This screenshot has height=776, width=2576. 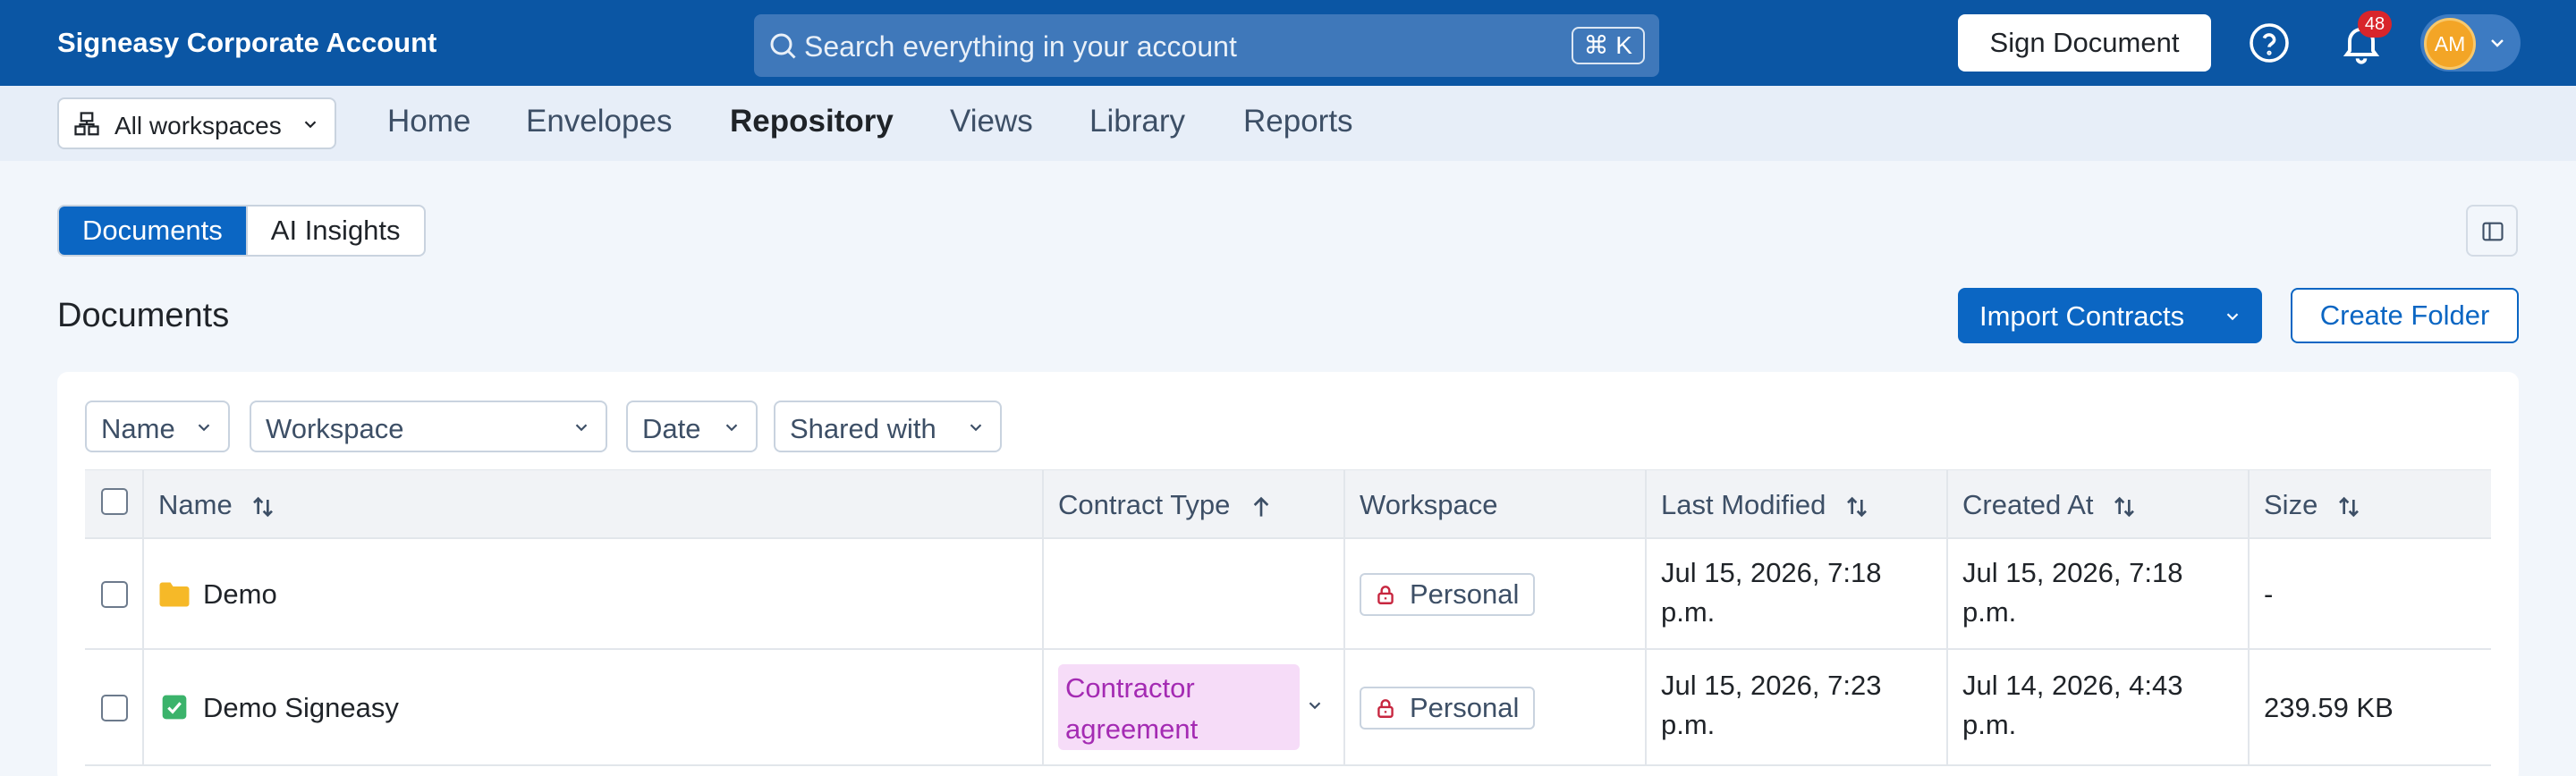 I want to click on tab-documents: Documents, so click(x=152, y=231).